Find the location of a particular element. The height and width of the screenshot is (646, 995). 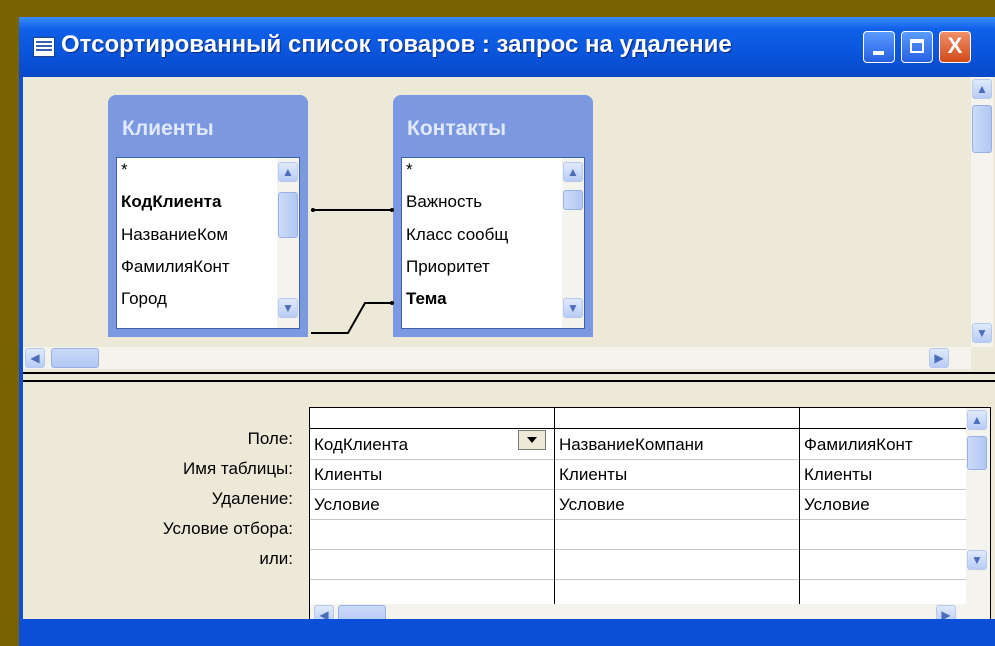

close-icon: X is located at coordinates (955, 45).